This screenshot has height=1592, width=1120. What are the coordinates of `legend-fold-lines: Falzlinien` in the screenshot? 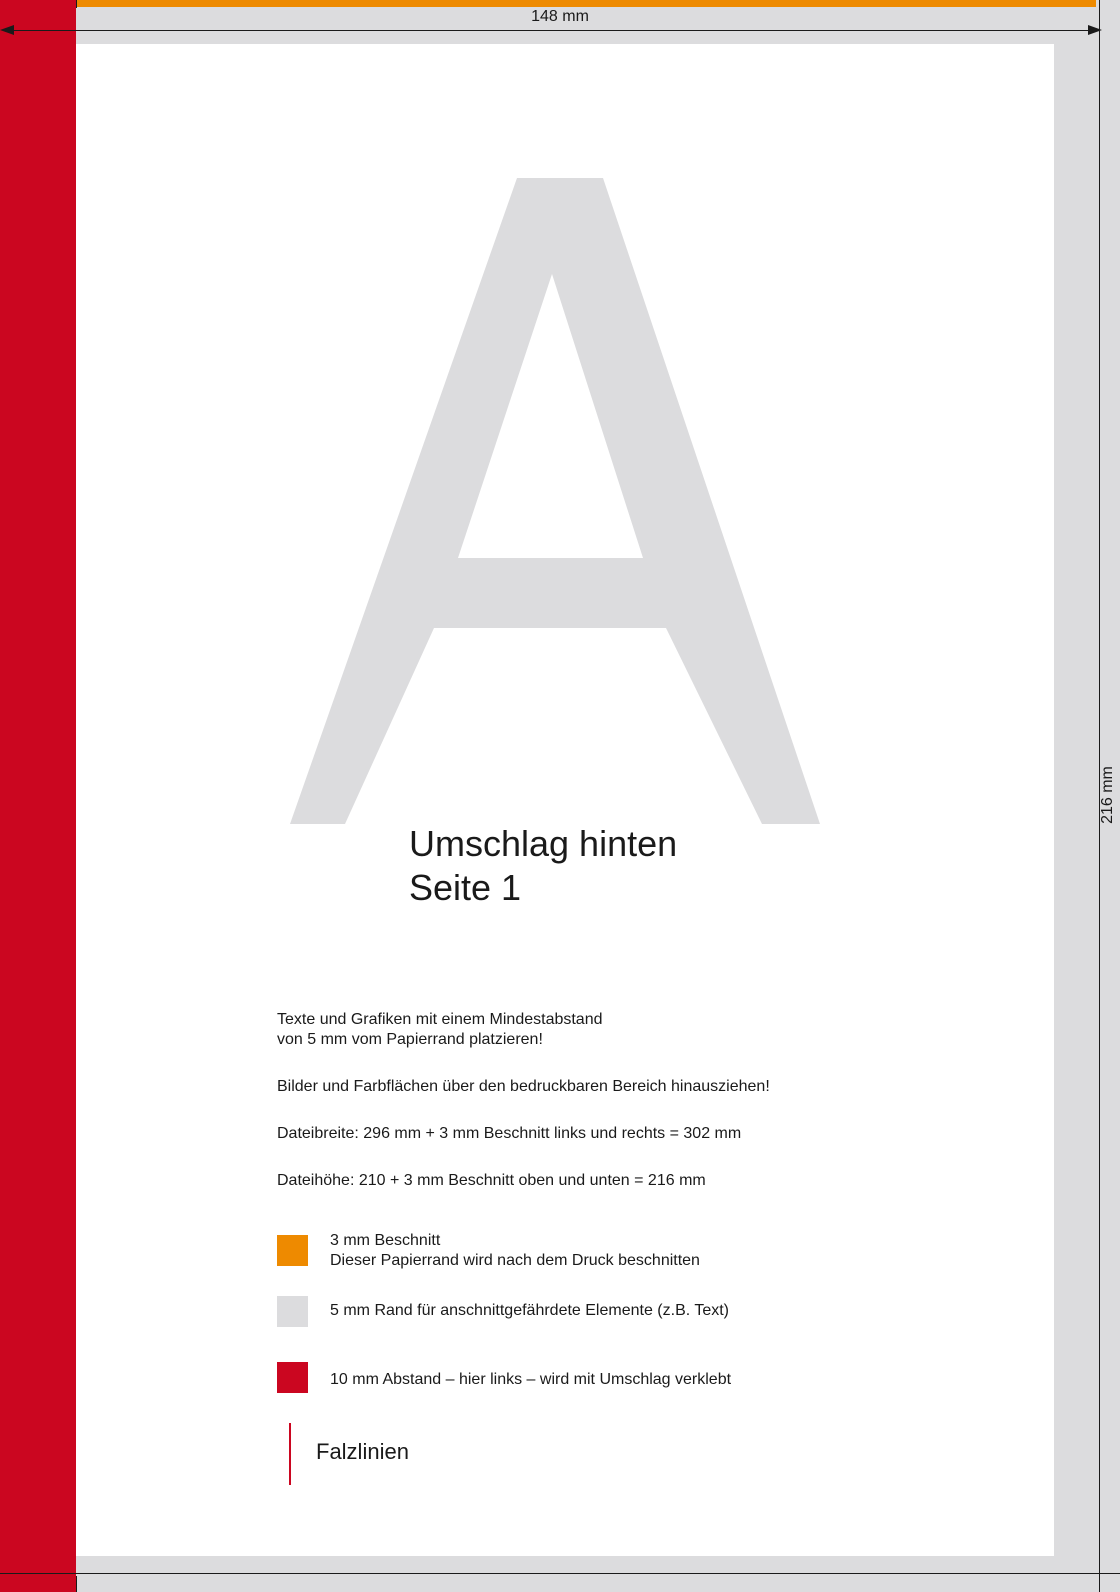 It's located at (362, 1451).